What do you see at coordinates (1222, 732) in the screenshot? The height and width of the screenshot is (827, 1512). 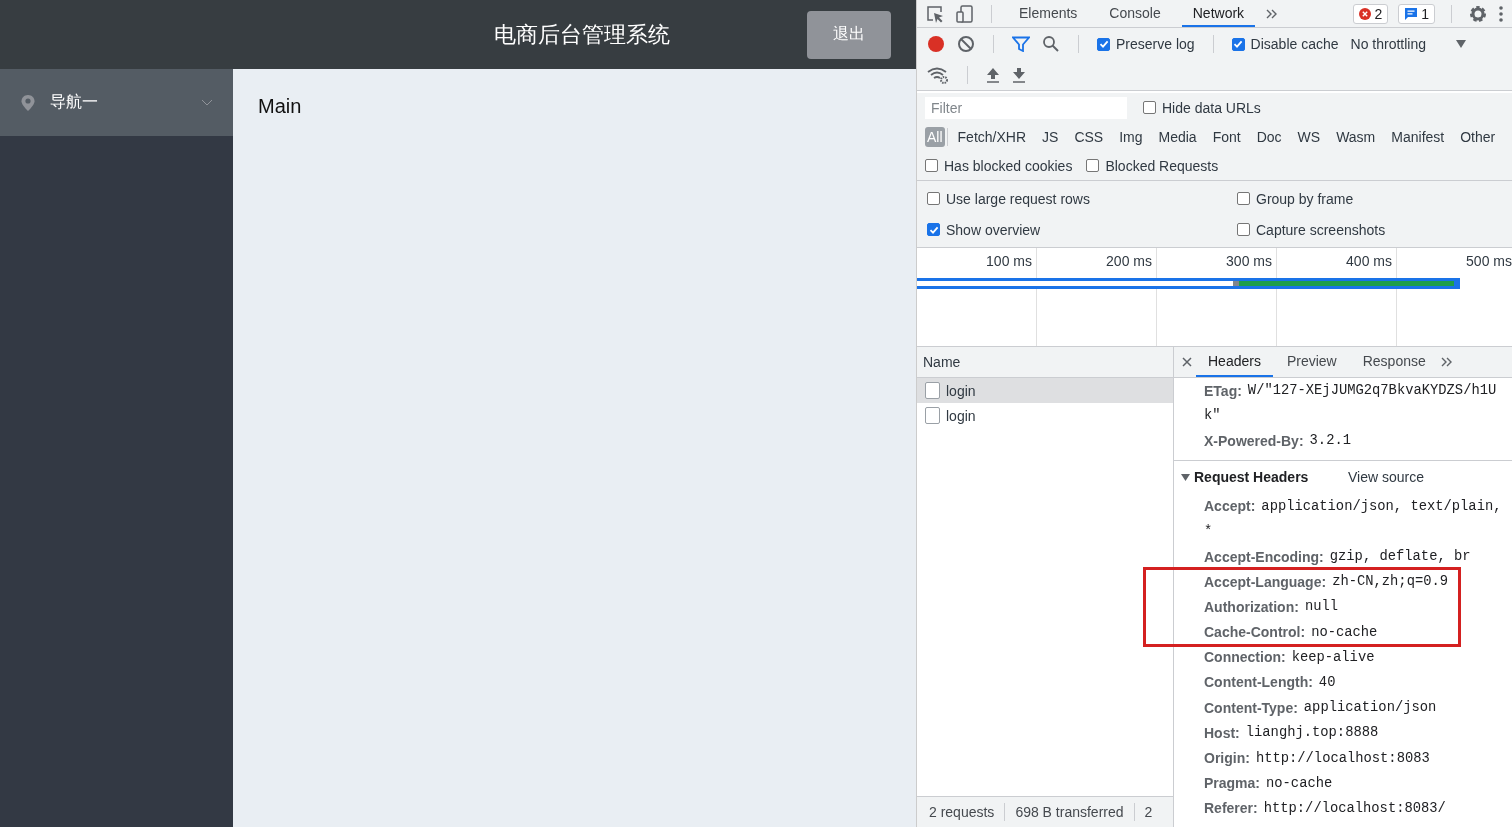 I see `header-name: Host:` at bounding box center [1222, 732].